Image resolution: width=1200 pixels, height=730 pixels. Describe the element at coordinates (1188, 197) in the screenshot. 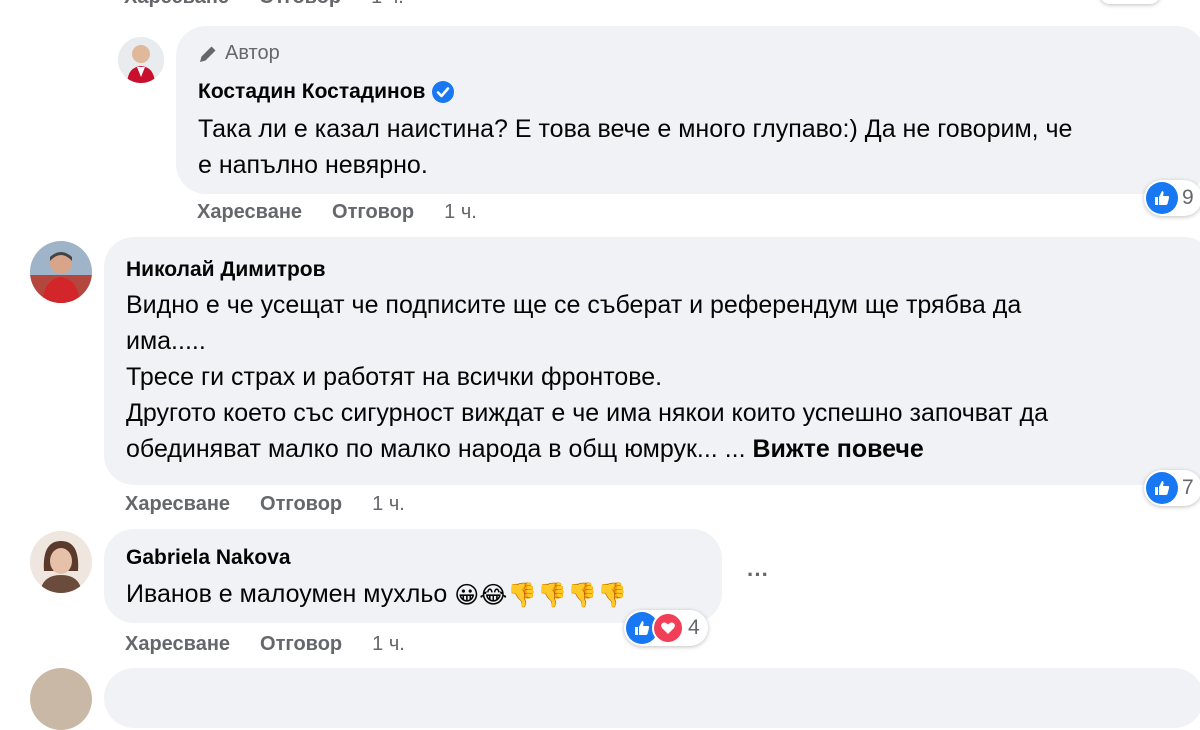

I see `reaction-count: 9` at that location.